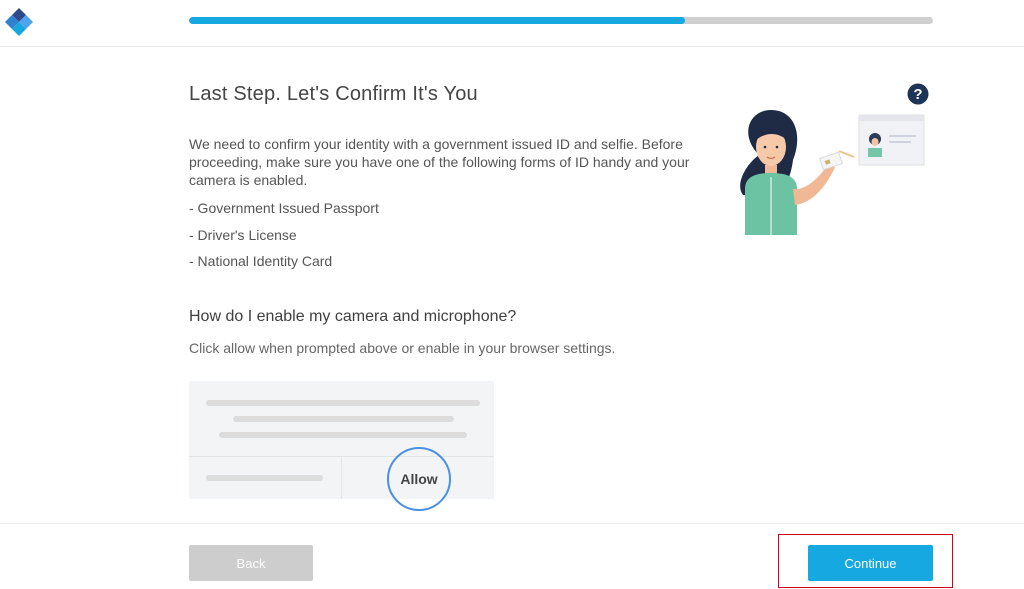 This screenshot has width=1024, height=589. I want to click on allow-button-highlight: Allow, so click(419, 479).